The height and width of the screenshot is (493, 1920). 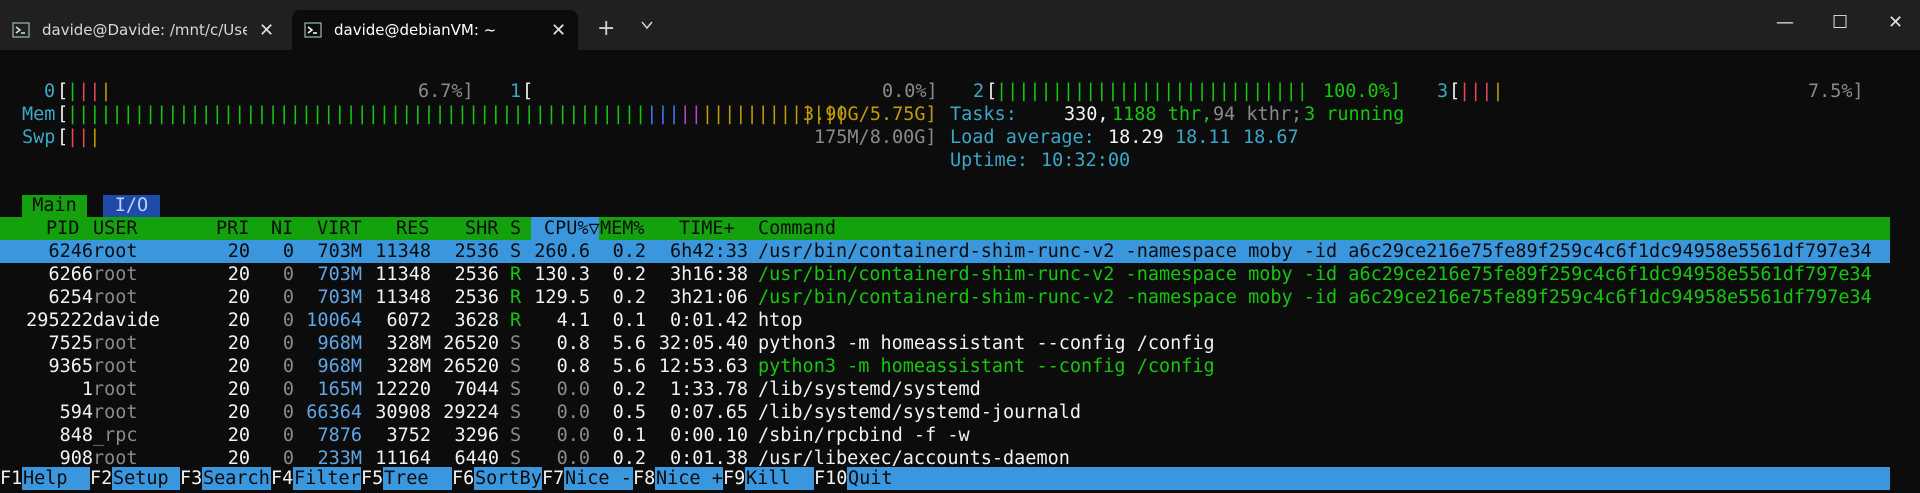 I want to click on fkey-help: Help, so click(x=45, y=478).